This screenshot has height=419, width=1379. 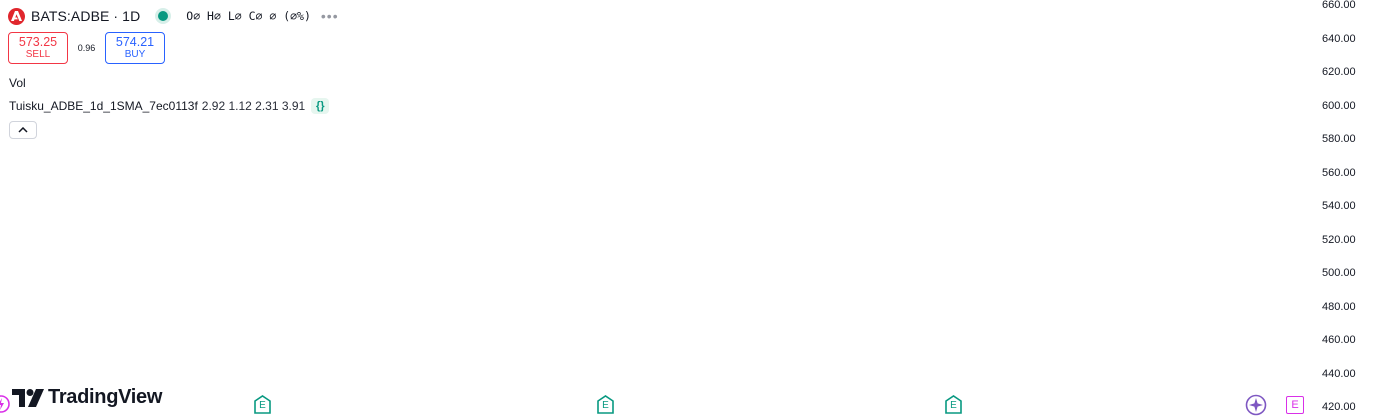 I want to click on tradingview-wordmark: TradingView, so click(x=105, y=397).